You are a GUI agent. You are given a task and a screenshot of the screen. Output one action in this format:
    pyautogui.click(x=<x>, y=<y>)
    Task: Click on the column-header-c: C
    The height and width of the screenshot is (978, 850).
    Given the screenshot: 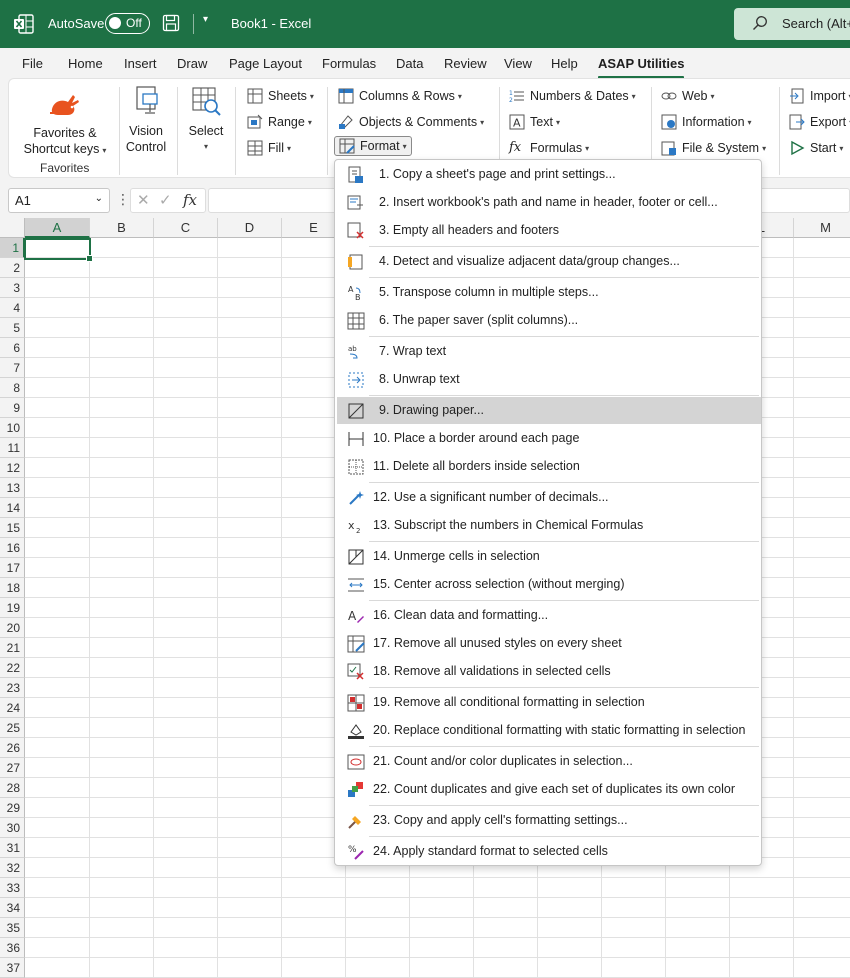 What is the action you would take?
    pyautogui.click(x=186, y=228)
    